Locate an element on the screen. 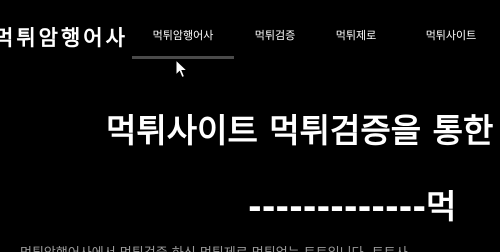  nav-item-sites: 먹튀사이트 is located at coordinates (448, 30).